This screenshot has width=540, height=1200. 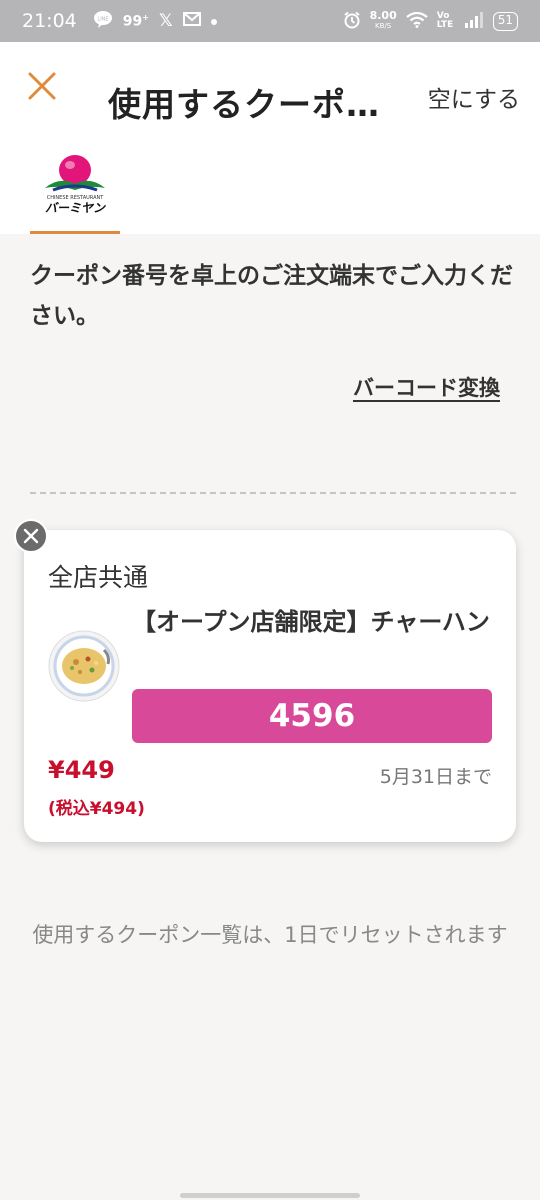 I want to click on home-indicator, so click(x=270, y=1195).